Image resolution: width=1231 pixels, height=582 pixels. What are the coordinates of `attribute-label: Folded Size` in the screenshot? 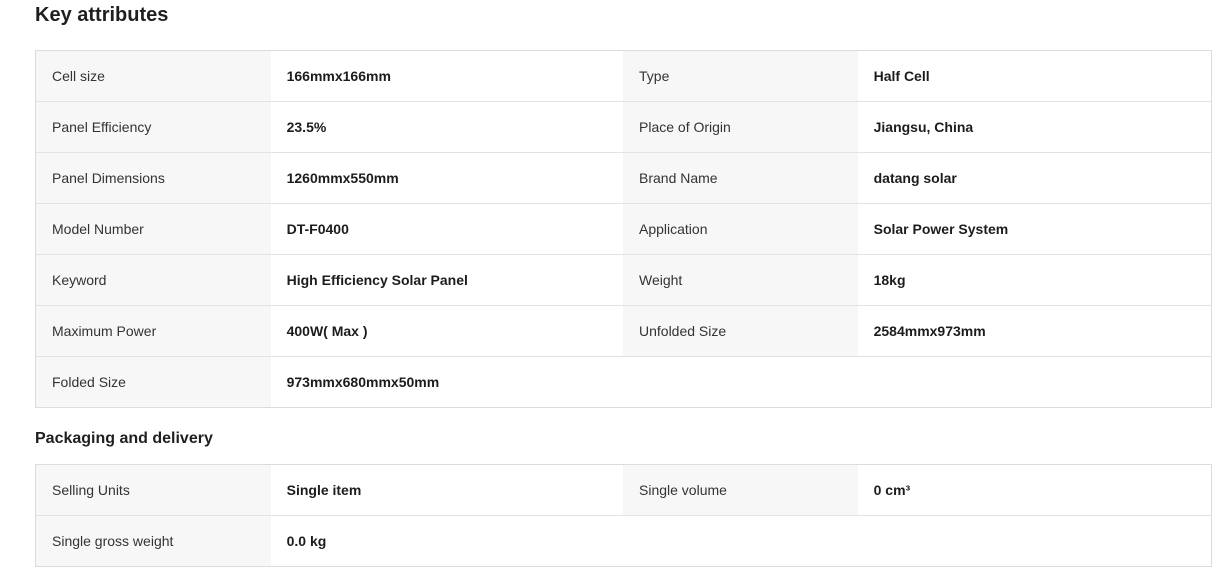 It's located at (153, 382).